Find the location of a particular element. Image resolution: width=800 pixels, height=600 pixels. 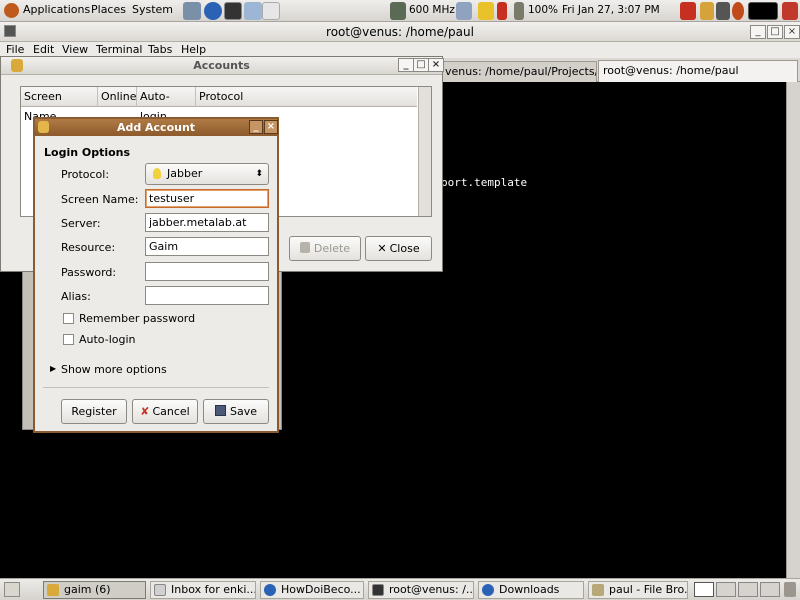

browser-launcher-icon is located at coordinates (213, 11).